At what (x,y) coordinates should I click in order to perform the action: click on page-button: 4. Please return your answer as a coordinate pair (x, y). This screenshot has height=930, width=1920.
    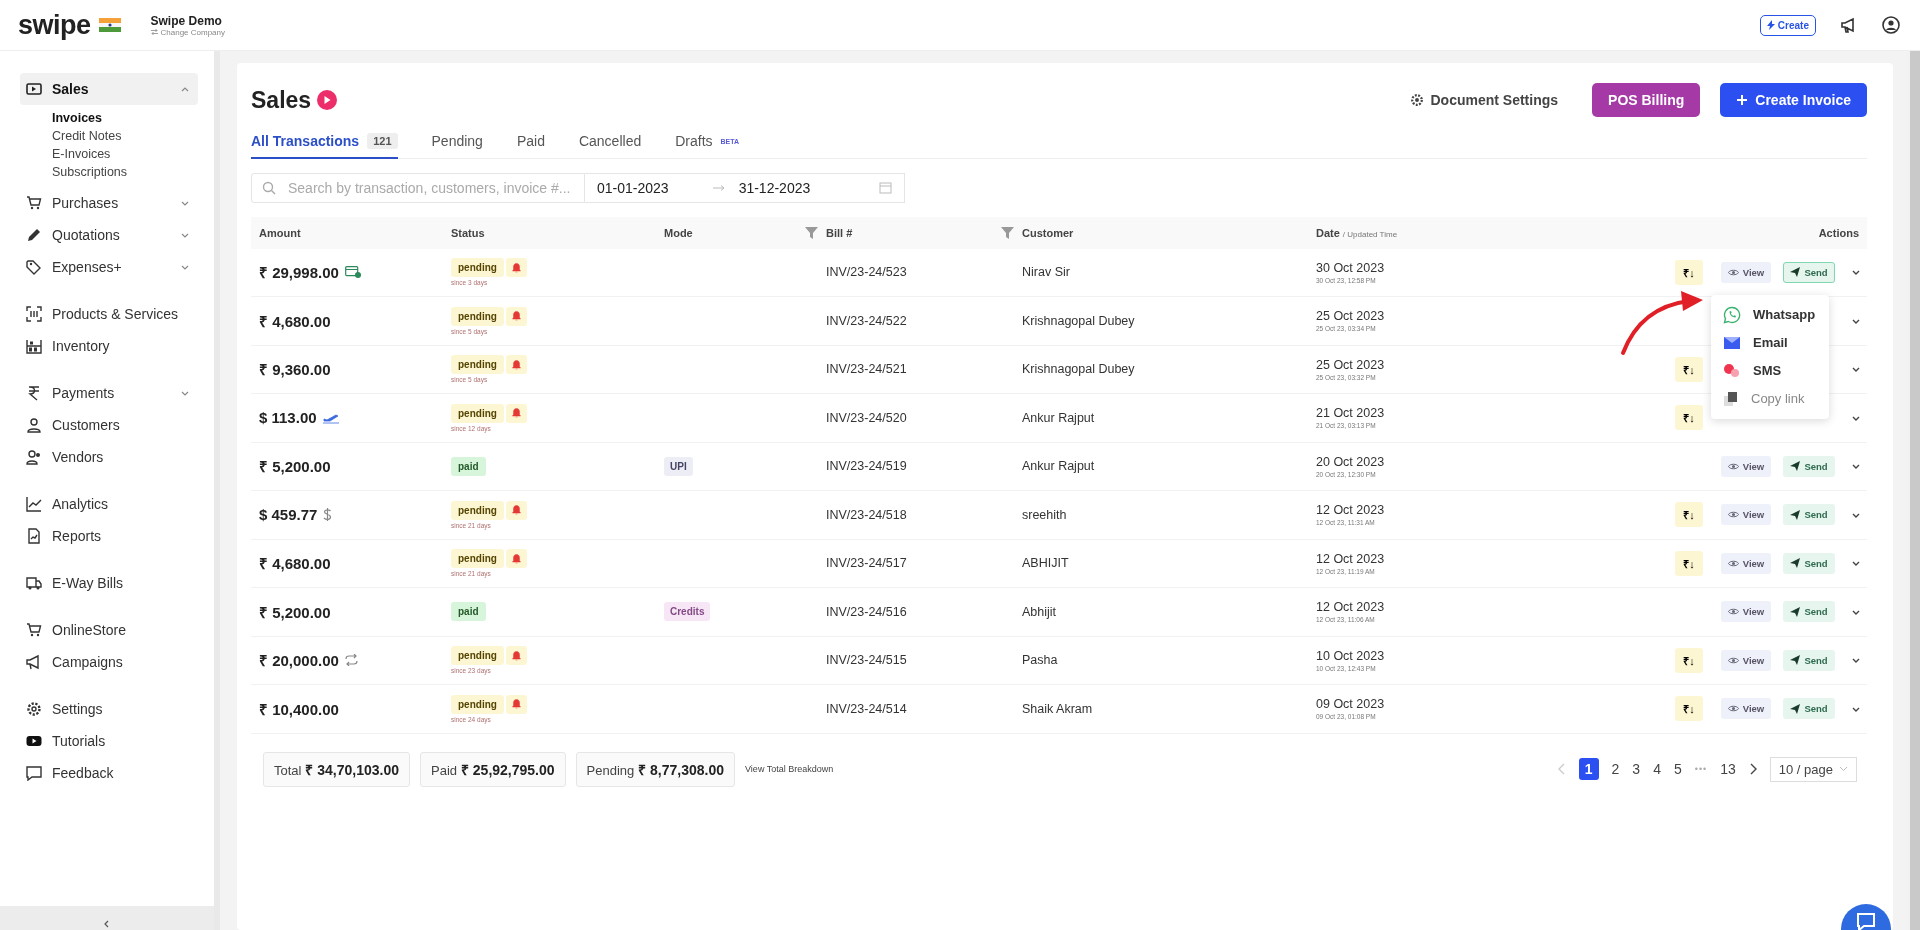
    Looking at the image, I should click on (1657, 769).